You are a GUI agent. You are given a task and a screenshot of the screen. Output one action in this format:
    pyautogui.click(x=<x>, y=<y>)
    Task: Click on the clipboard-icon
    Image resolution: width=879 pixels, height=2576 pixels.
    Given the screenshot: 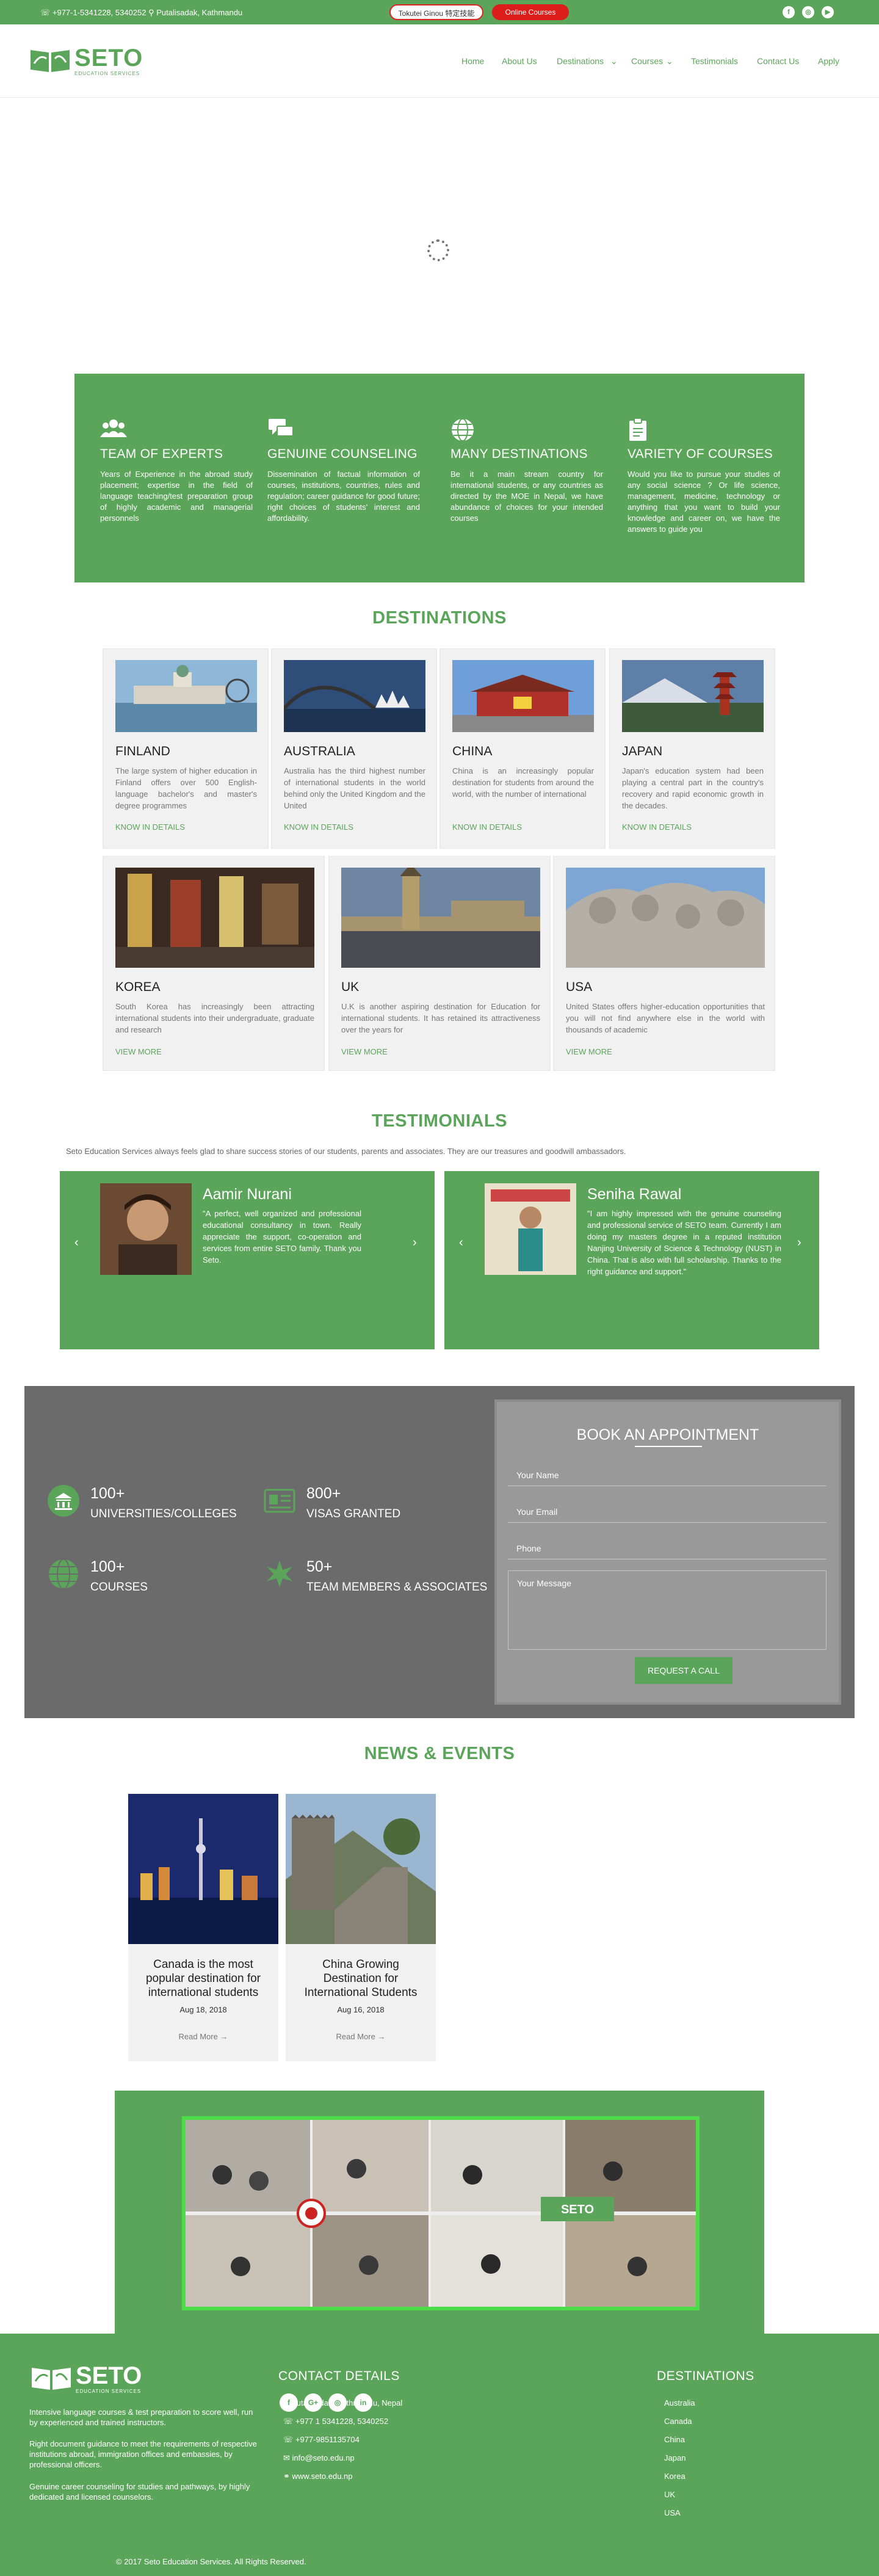 What is the action you would take?
    pyautogui.click(x=704, y=430)
    